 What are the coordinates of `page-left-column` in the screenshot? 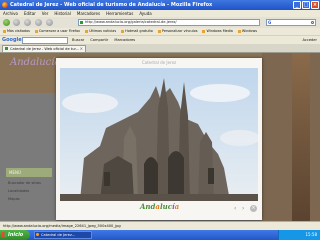 It's located at (28, 157).